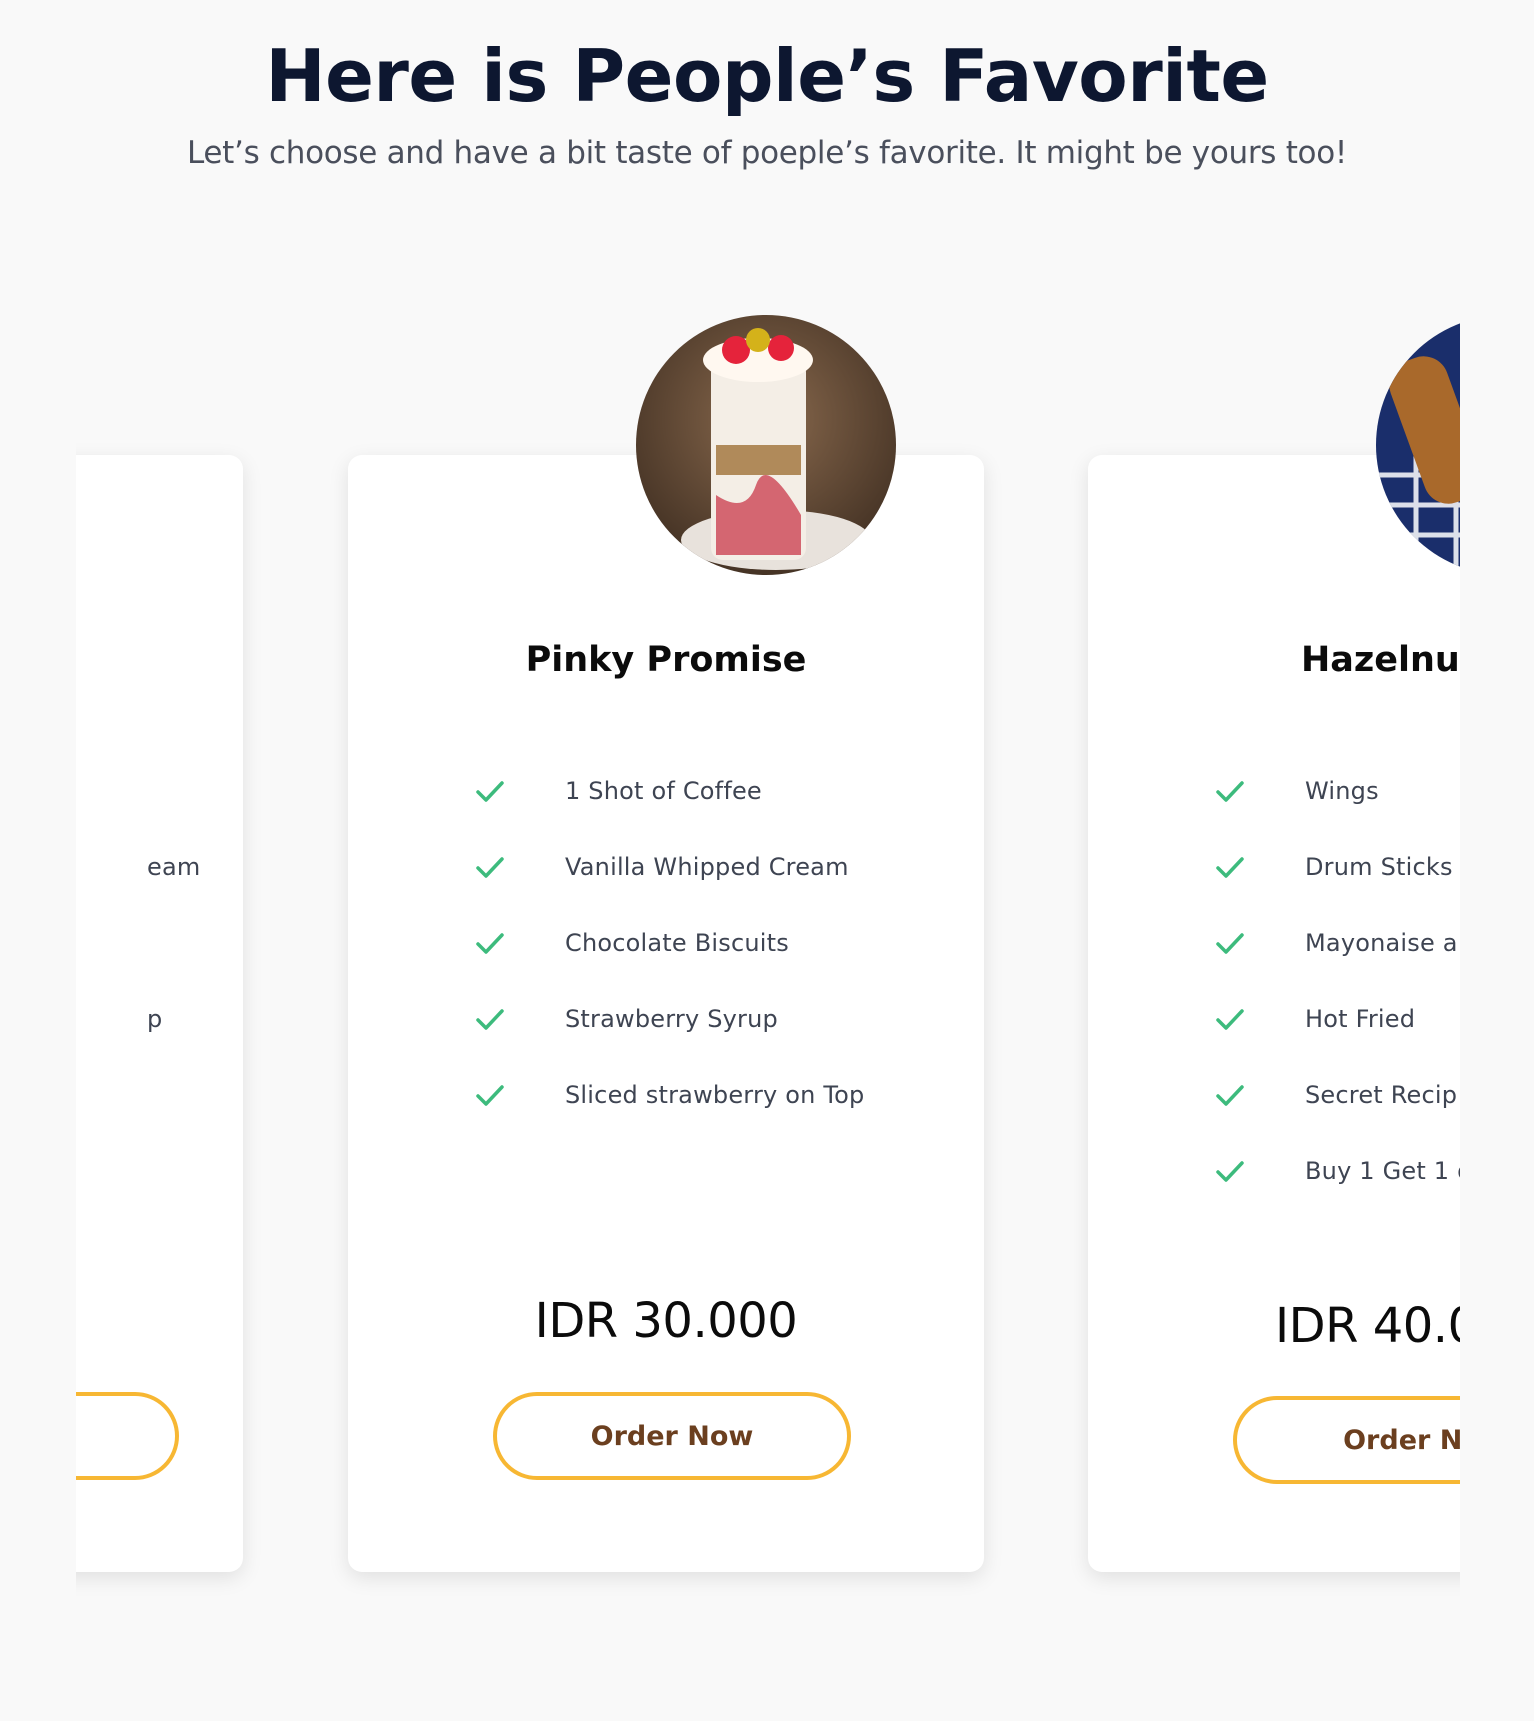  I want to click on feature-item: Hot Fried, so click(1336, 1019).